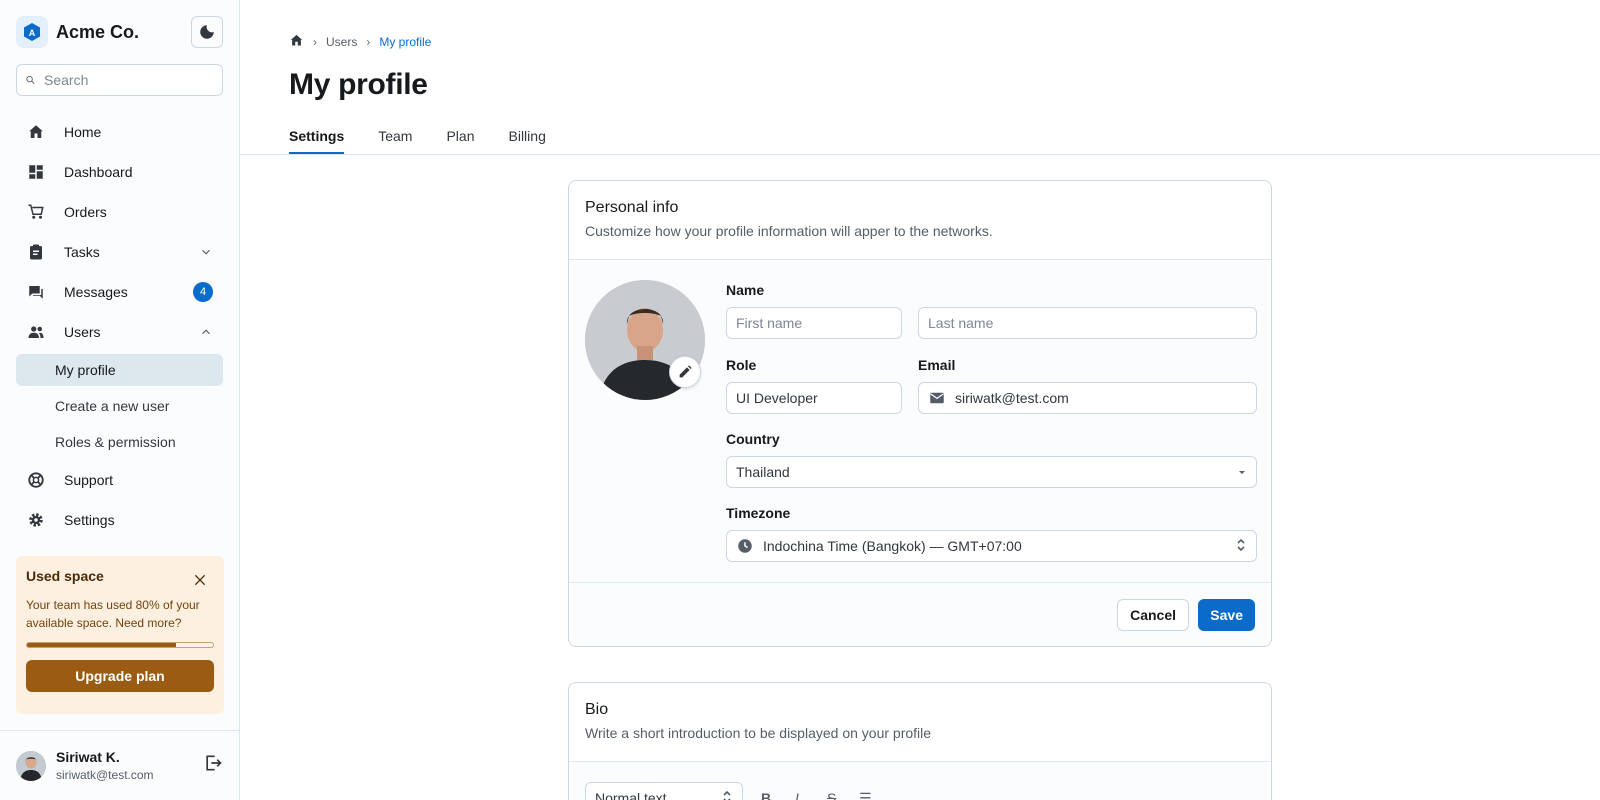 The image size is (1600, 800). I want to click on user-email: siriwatk@test.com, so click(105, 775).